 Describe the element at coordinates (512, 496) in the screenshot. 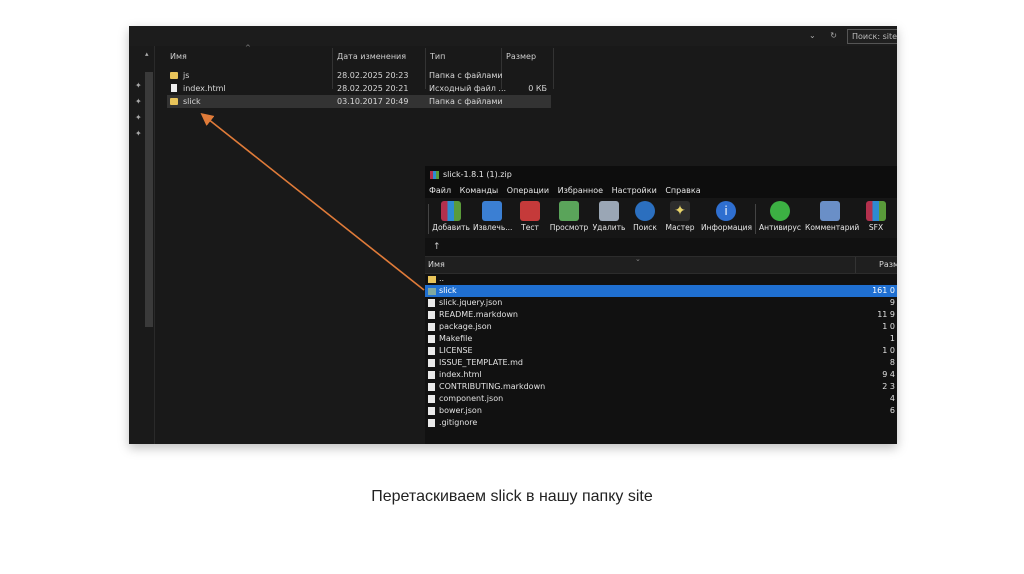

I see `slide-caption: Перетаскиваем slick в нашу папку site` at that location.